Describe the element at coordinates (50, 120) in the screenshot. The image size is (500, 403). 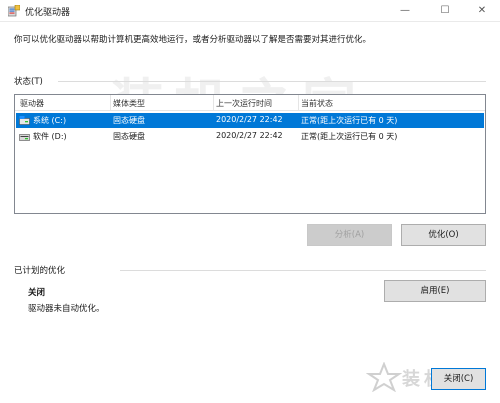
I see `drive-name: 系统 (C:)` at that location.